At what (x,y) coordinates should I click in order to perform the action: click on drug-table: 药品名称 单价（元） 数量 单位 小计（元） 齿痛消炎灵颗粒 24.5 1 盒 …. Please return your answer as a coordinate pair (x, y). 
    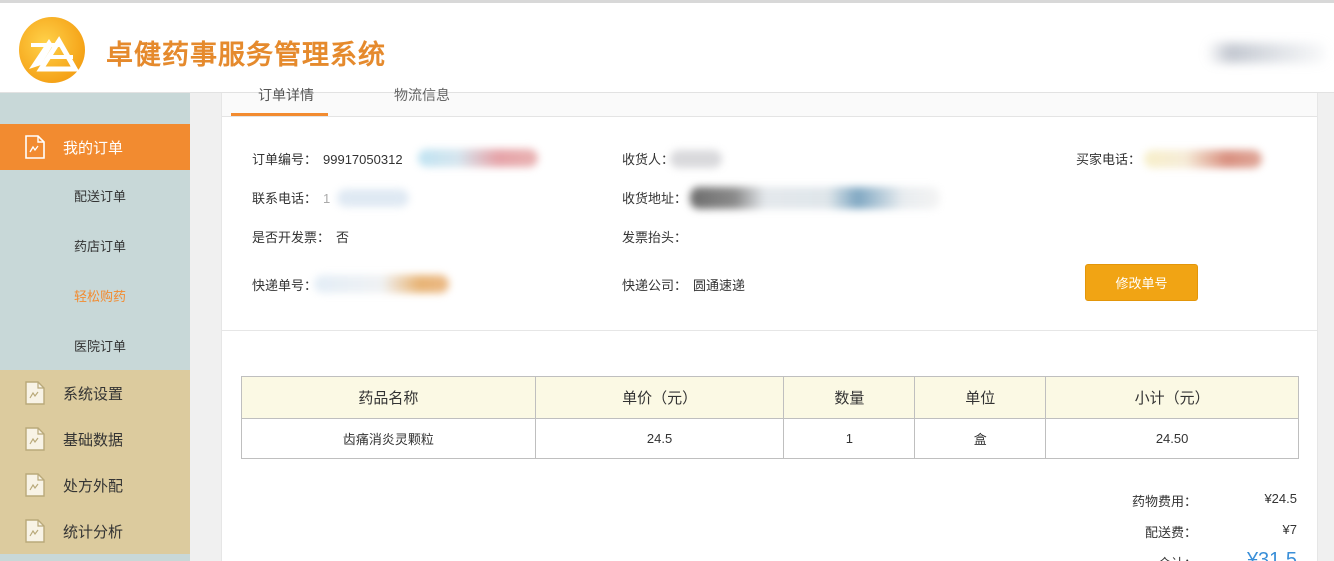
    Looking at the image, I should click on (770, 417).